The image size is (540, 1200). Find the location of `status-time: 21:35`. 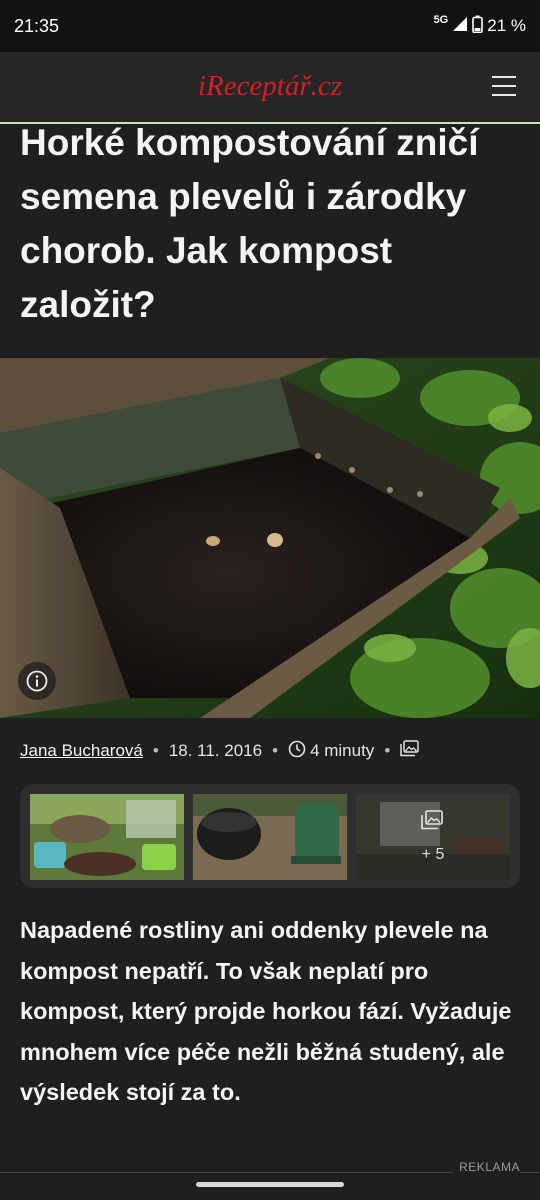

status-time: 21:35 is located at coordinates (37, 25).